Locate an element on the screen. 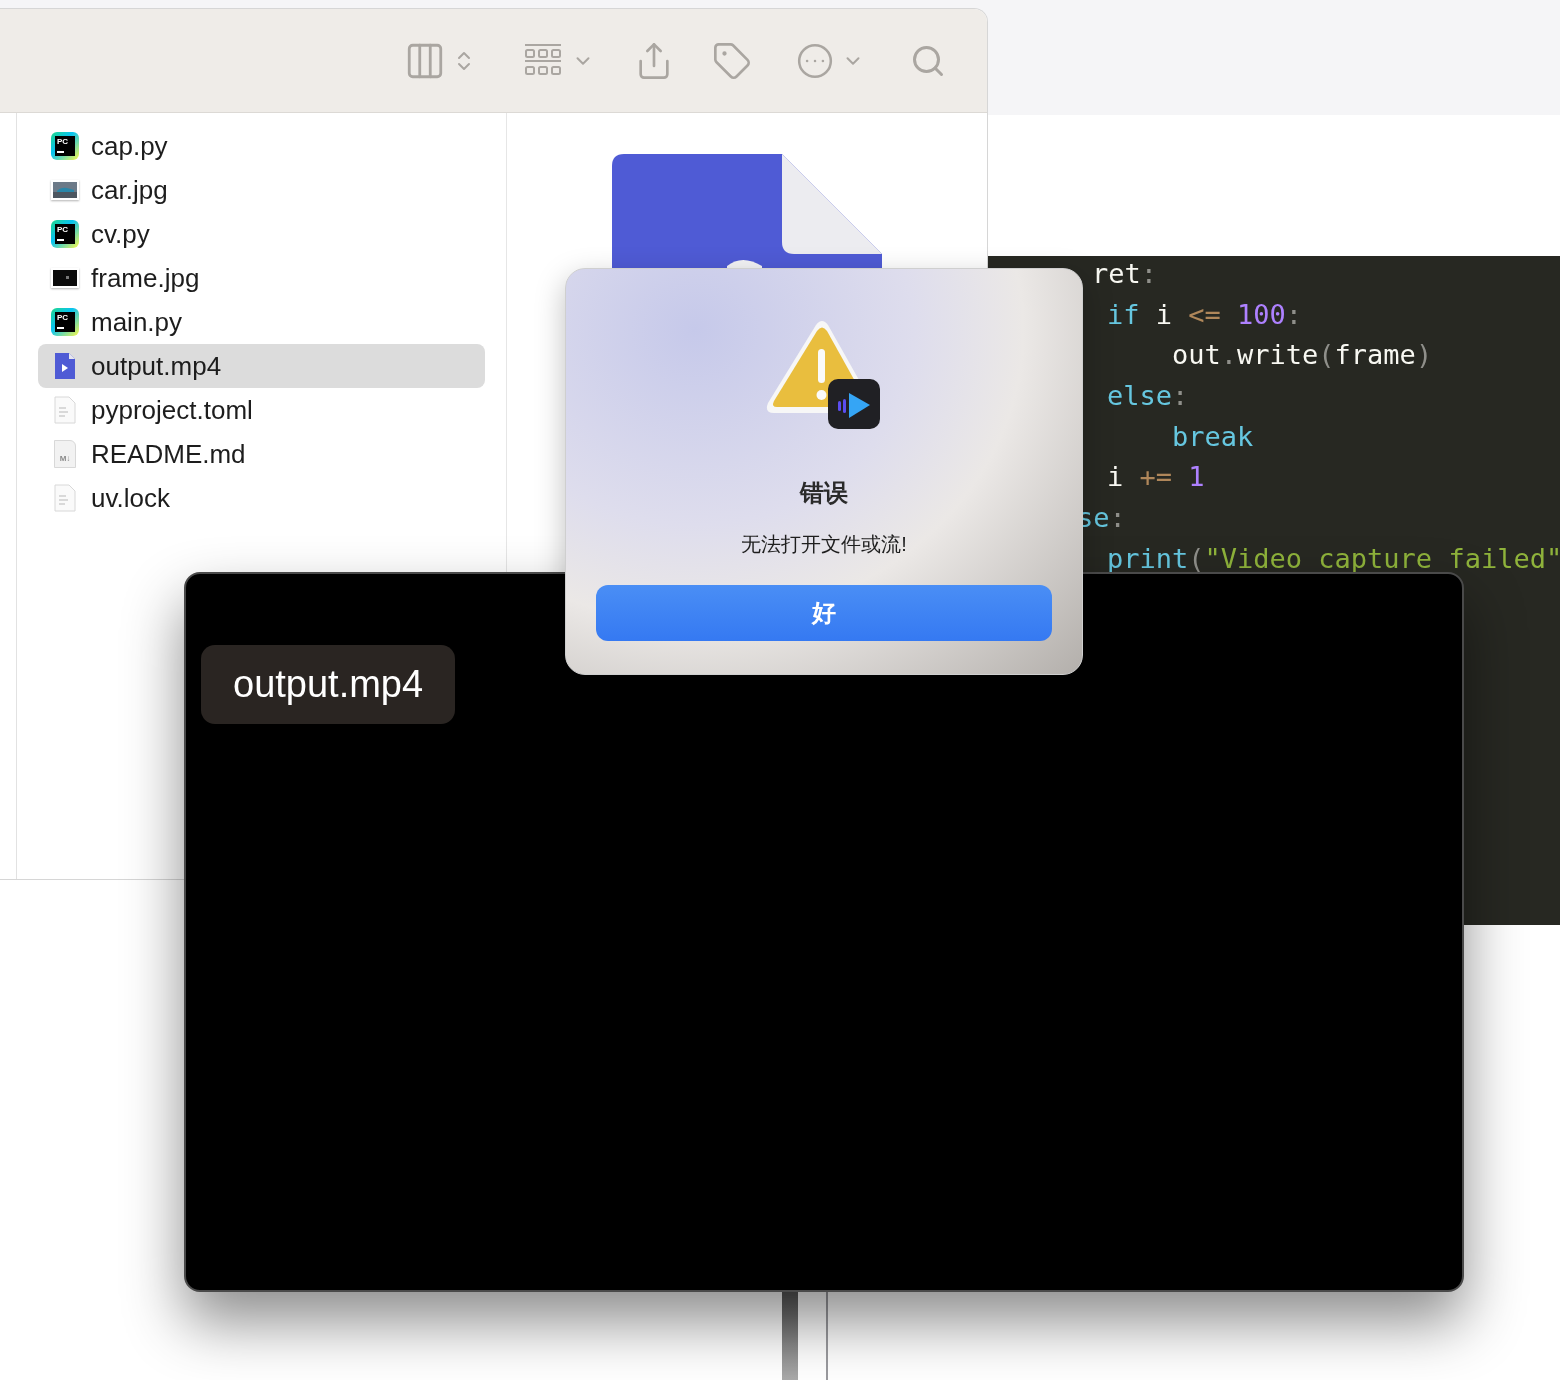 This screenshot has width=1560, height=1380. file-row: output.mp4 is located at coordinates (261, 366).